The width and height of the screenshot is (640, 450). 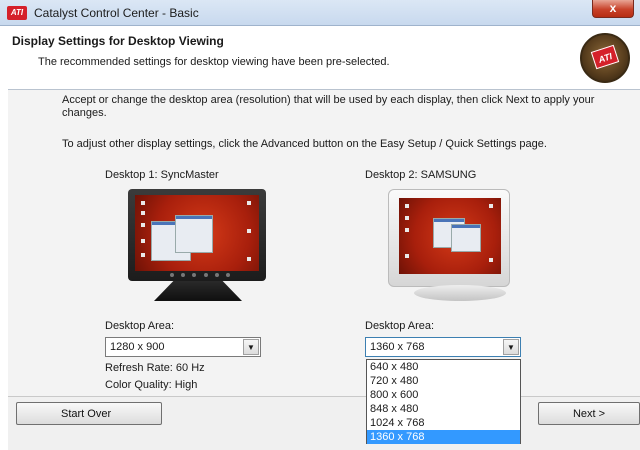 What do you see at coordinates (443, 395) in the screenshot?
I see `dropdown-option: 800 x 600` at bounding box center [443, 395].